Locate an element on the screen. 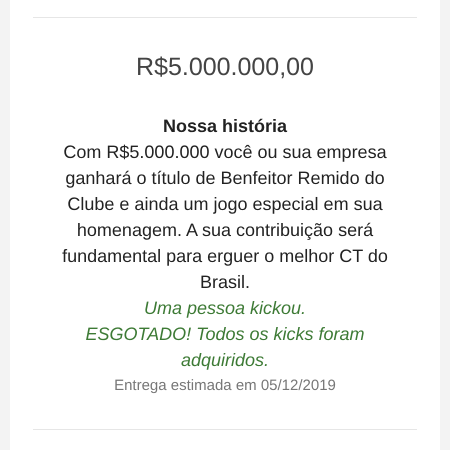  sold-out-notice: ESGOTADO! Todos os kicks foram adquiridos. is located at coordinates (225, 347).